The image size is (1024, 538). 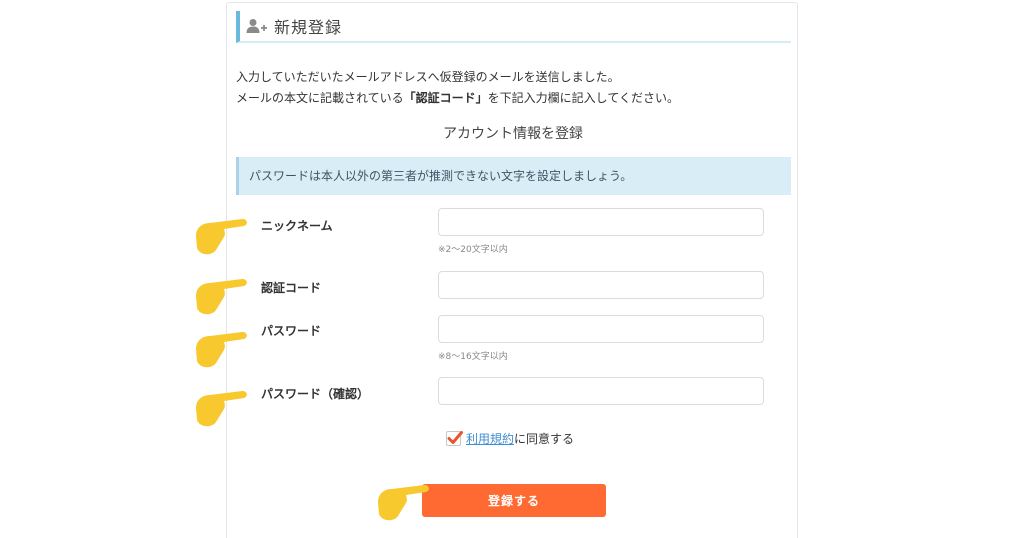 I want to click on nickname-hint: ※2～20文字以内, so click(x=473, y=250).